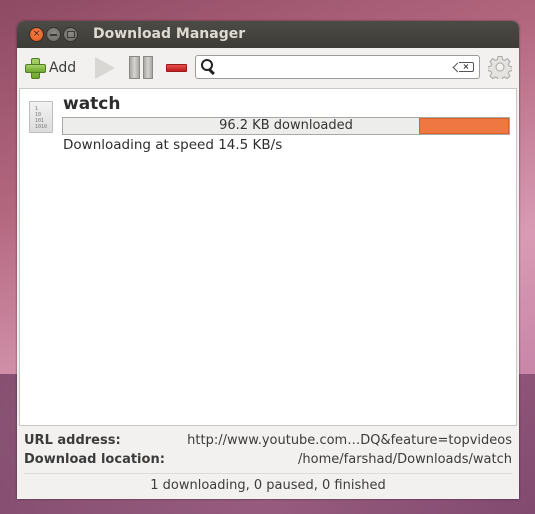 The height and width of the screenshot is (514, 535). I want to click on add-button: Add, so click(50, 68).